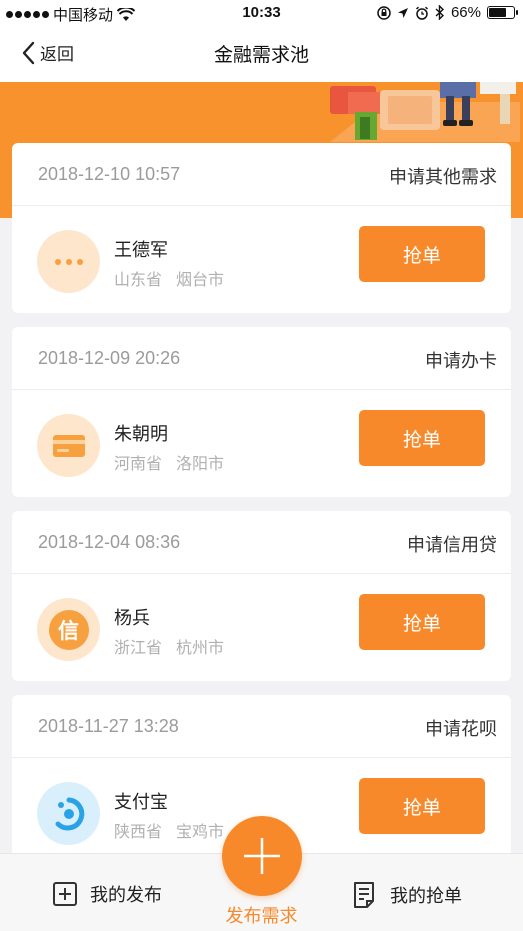 The height and width of the screenshot is (931, 523). What do you see at coordinates (402, 12) in the screenshot?
I see `location-arrow-icon` at bounding box center [402, 12].